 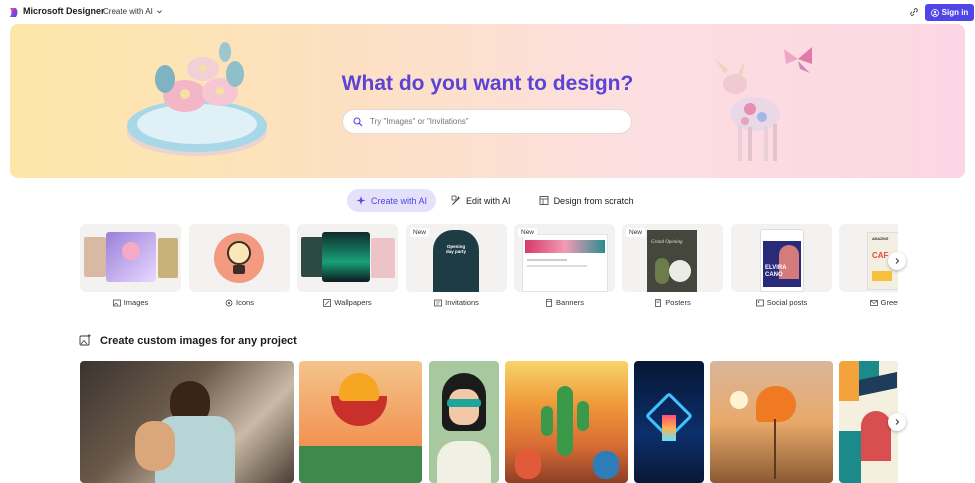 What do you see at coordinates (549, 302) in the screenshot?
I see `banner-icon` at bounding box center [549, 302].